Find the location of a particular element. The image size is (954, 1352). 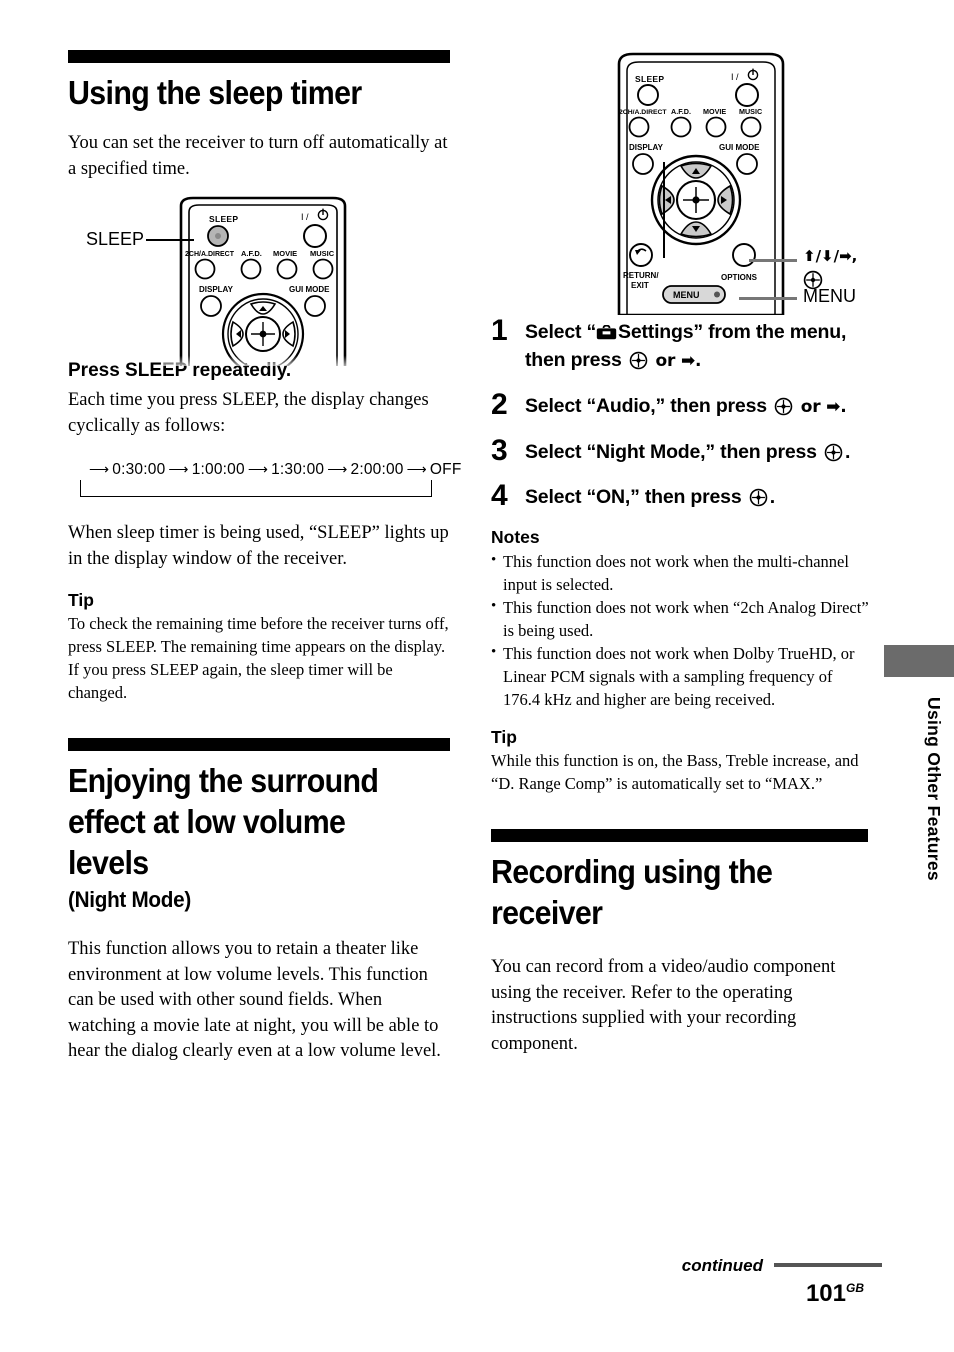

step-1-text-c: or ➡. is located at coordinates (675, 361).